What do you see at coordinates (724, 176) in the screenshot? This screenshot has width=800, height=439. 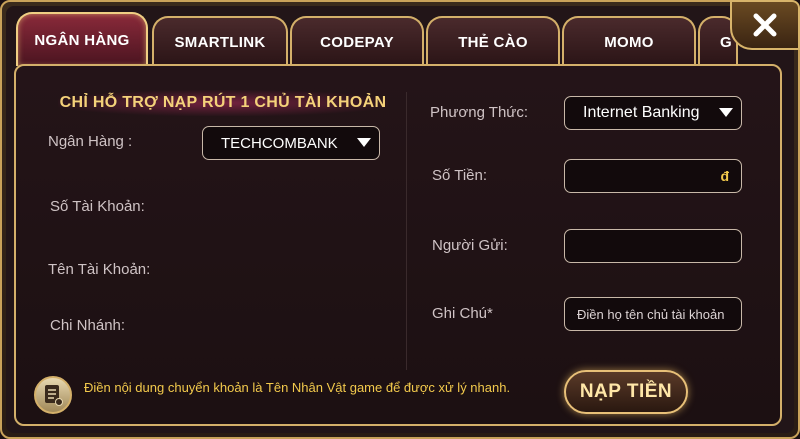 I see `currency-symbol: đ` at bounding box center [724, 176].